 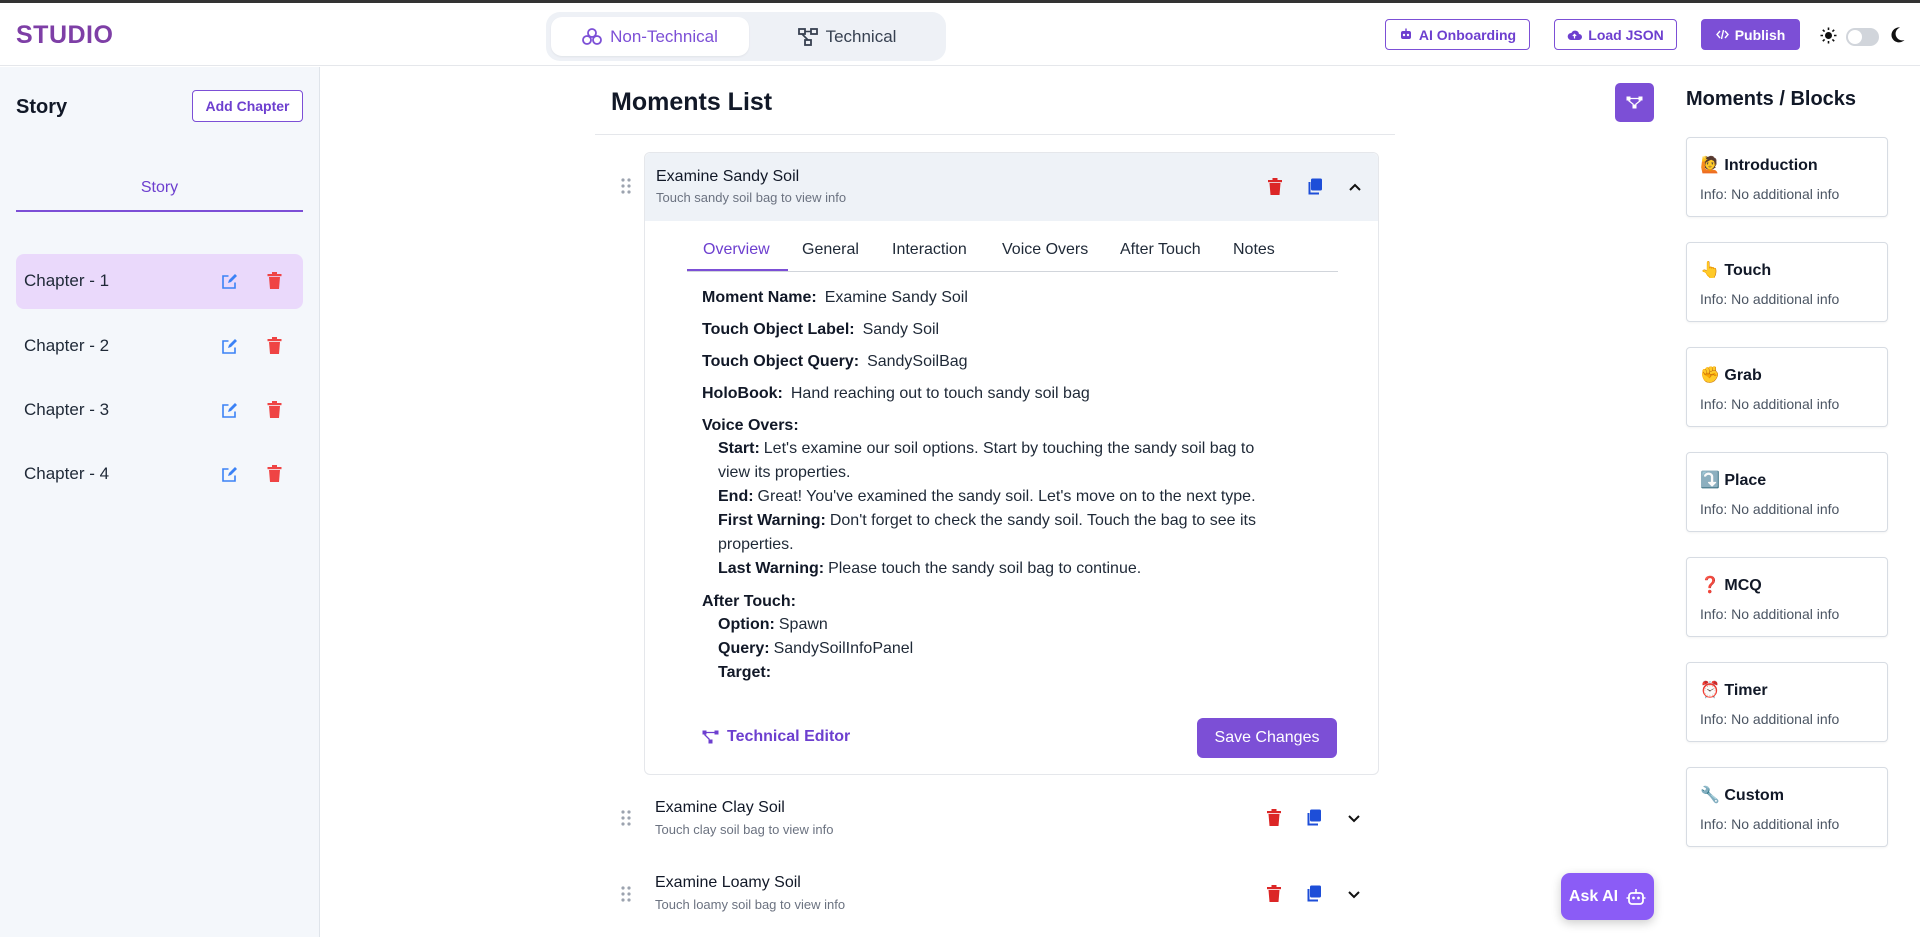 I want to click on block-name: ⏰ Timer, so click(x=1734, y=690).